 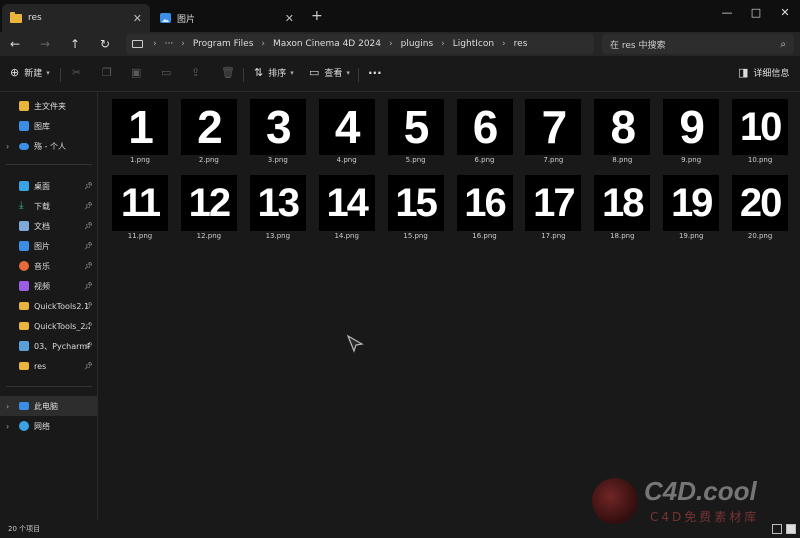 I want to click on sidebar-item-music: 音乐 📌︎, so click(x=48, y=266).